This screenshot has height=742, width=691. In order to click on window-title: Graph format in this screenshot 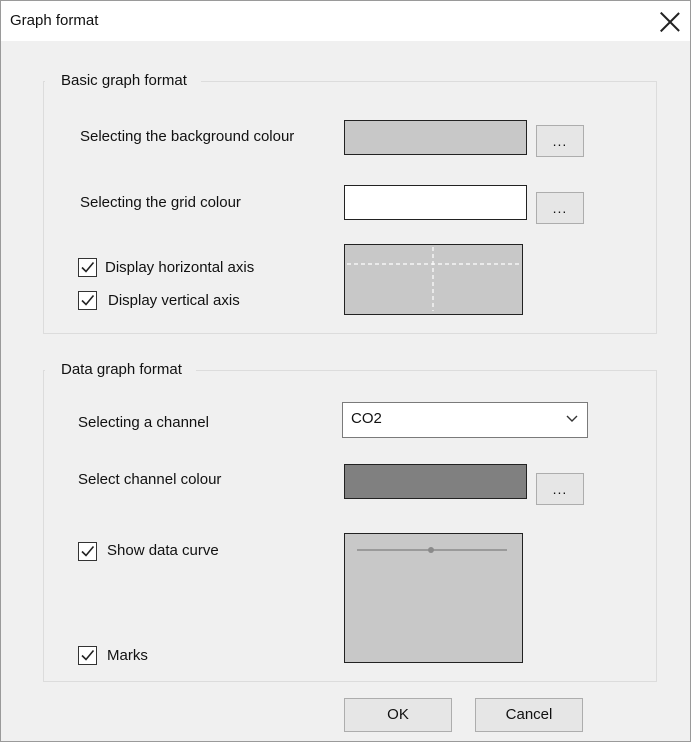, I will do `click(54, 20)`.